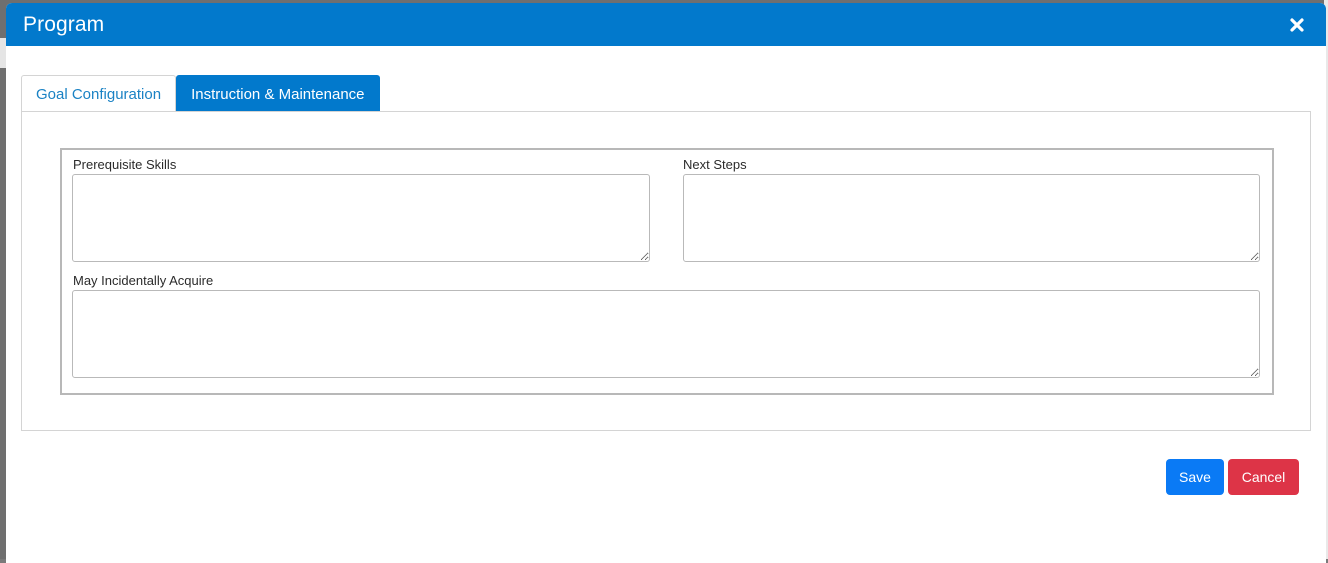 The height and width of the screenshot is (563, 1328). What do you see at coordinates (361, 218) in the screenshot?
I see `prerequisite-skills-field` at bounding box center [361, 218].